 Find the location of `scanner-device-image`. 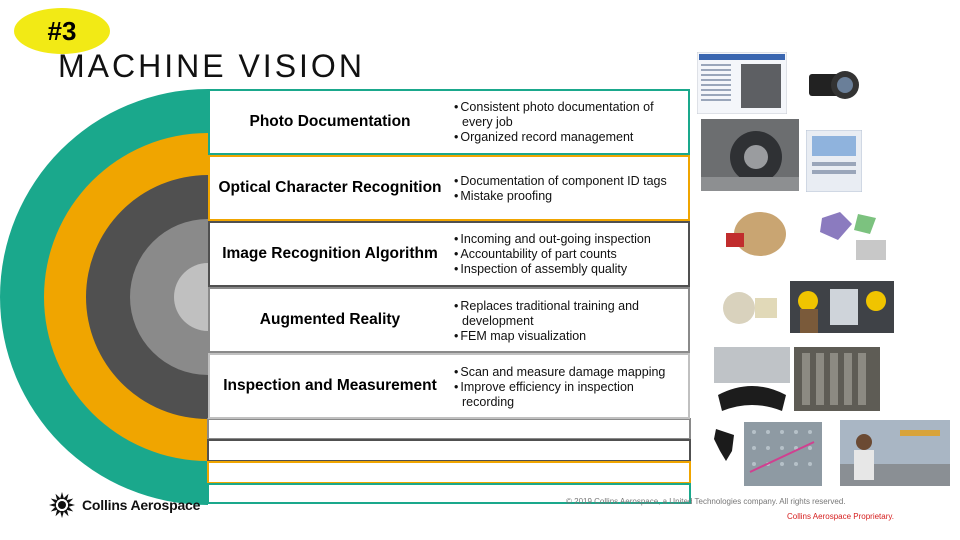

scanner-device-image is located at coordinates (725, 445).